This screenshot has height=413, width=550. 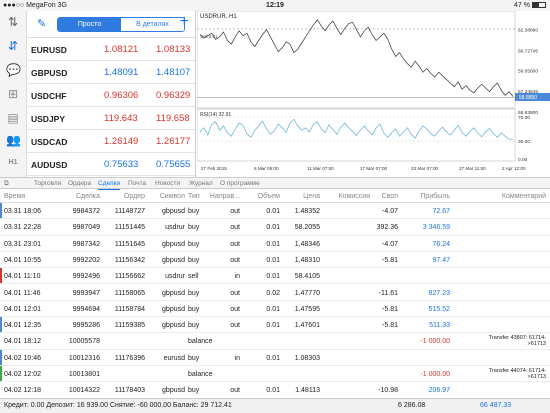 I want to click on cell-time: 04.02 10:46, so click(x=22, y=358).